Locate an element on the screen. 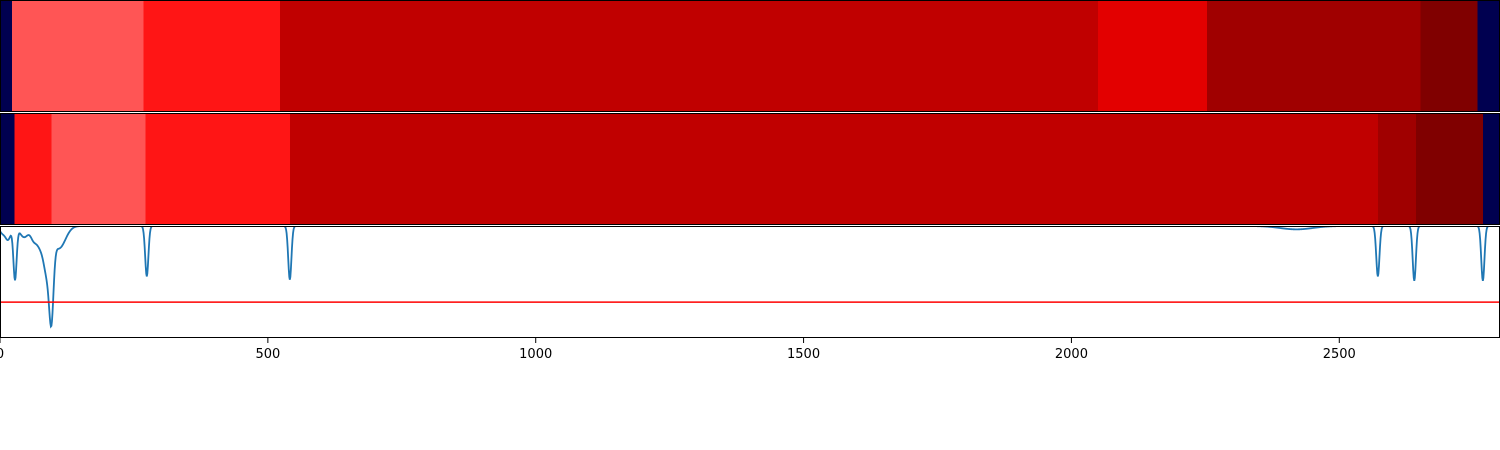  x-tick-label: 0 is located at coordinates (2, 354).